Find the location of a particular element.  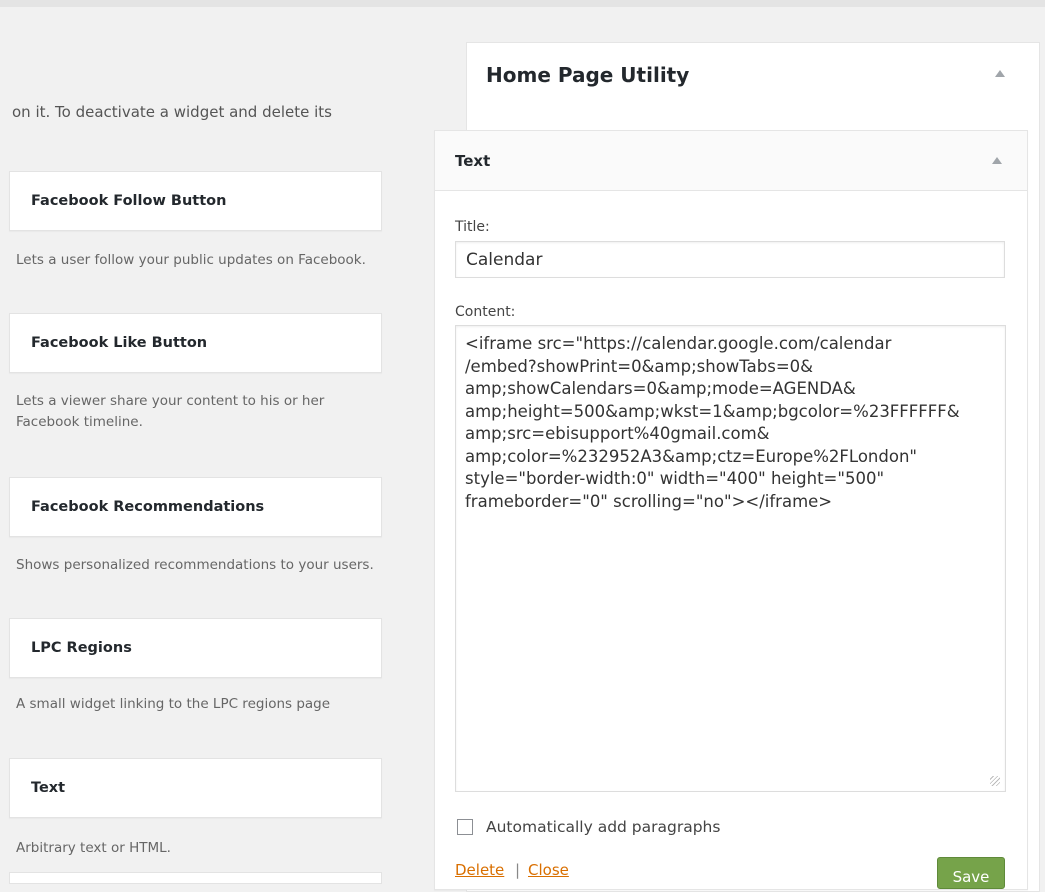

auto-paragraphs-label: Automatically add paragraphs is located at coordinates (603, 827).